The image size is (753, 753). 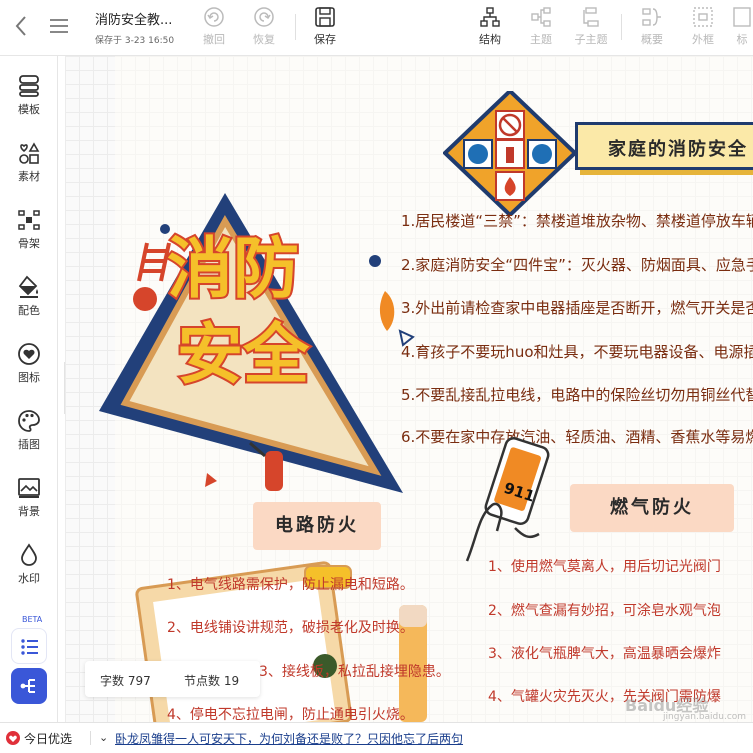 What do you see at coordinates (591, 39) in the screenshot?
I see `subtopic-label: 子主题` at bounding box center [591, 39].